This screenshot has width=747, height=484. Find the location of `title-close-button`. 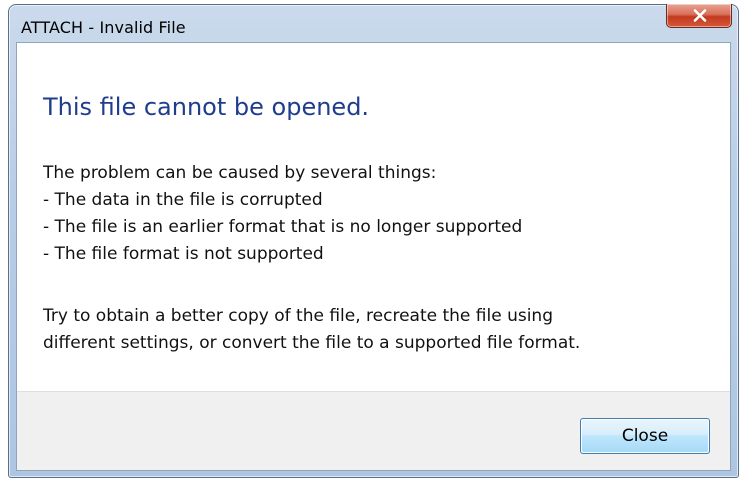

title-close-button is located at coordinates (699, 16).